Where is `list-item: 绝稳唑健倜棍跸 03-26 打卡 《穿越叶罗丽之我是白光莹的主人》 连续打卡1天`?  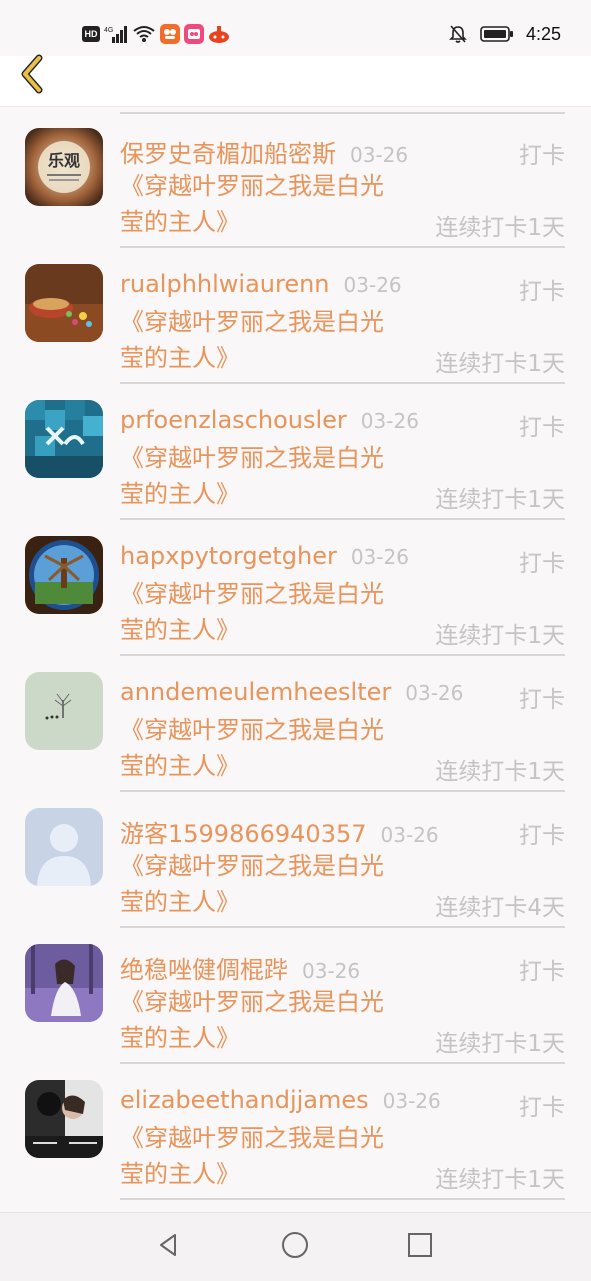 list-item: 绝稳唑健倜棍跸 03-26 打卡 《穿越叶罗丽之我是白光莹的主人》 连续打卡1天 is located at coordinates (295, 996).